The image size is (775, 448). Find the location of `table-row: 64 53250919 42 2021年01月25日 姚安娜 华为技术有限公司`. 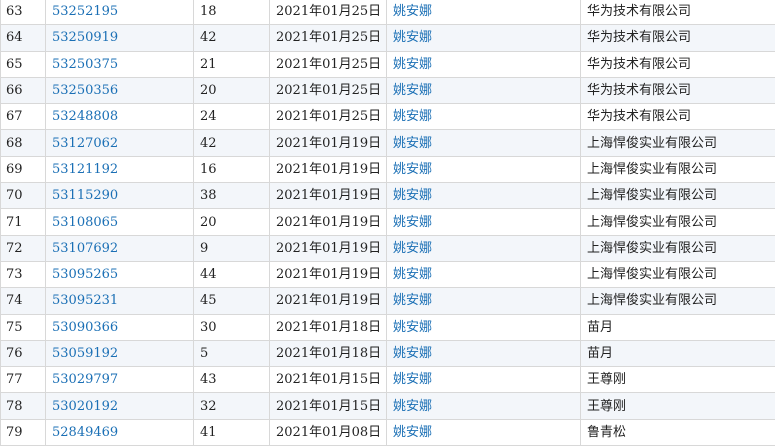

table-row: 64 53250919 42 2021年01月25日 姚安娜 华为技术有限公司 is located at coordinates (387, 38).